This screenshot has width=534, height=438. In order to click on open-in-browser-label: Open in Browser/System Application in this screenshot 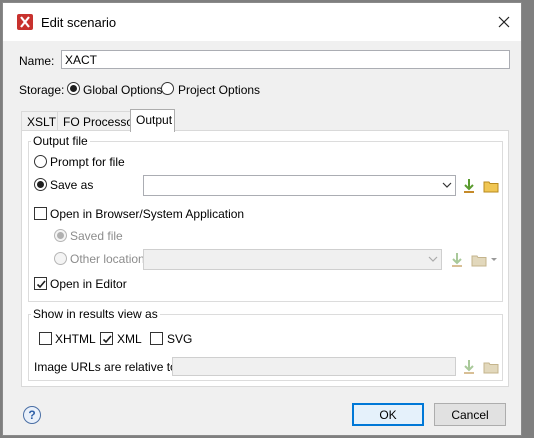, I will do `click(147, 214)`.